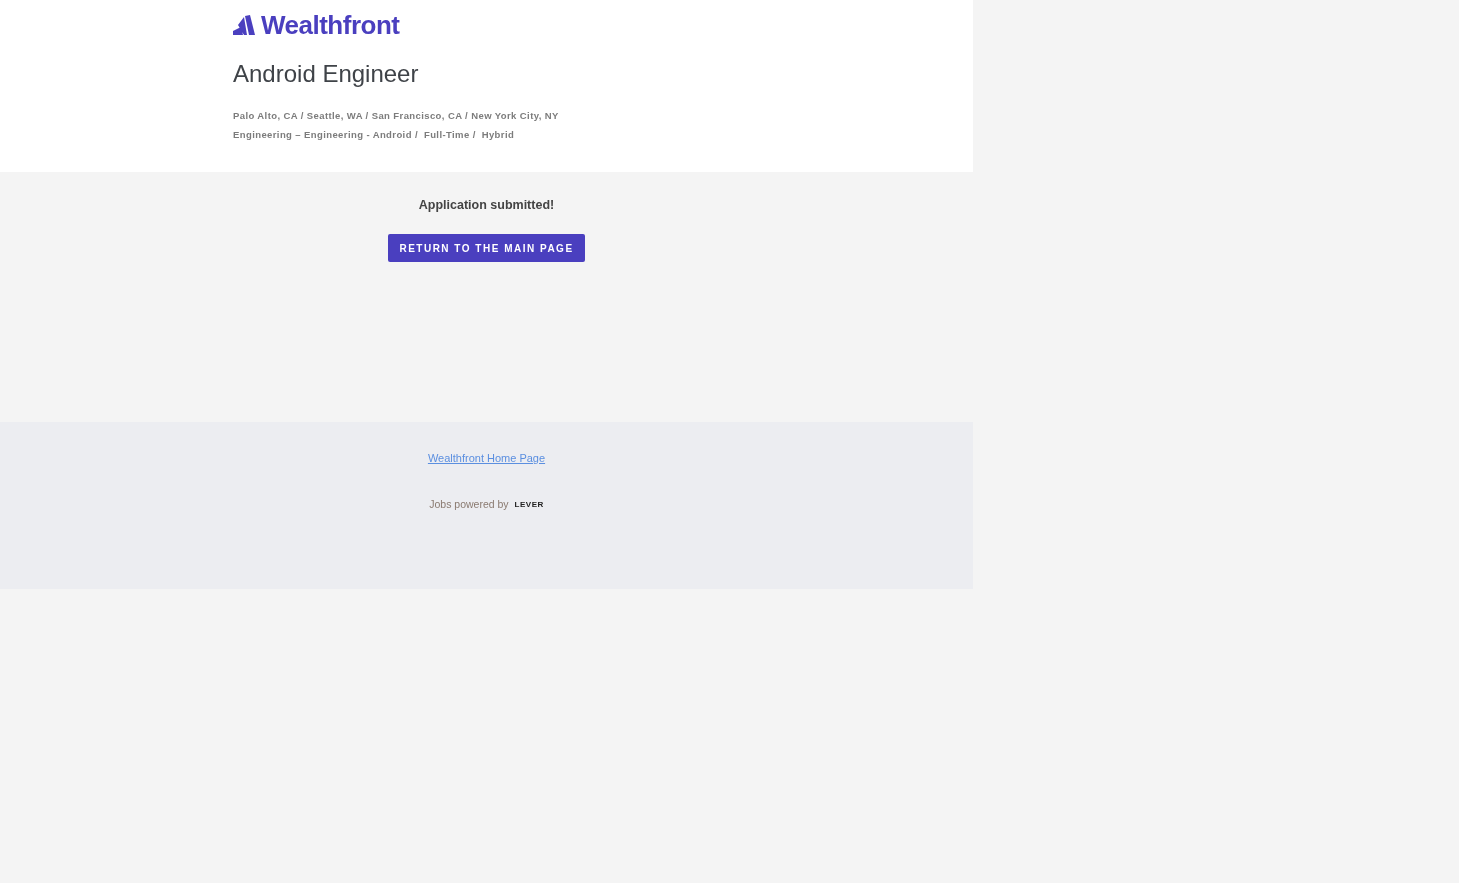  Describe the element at coordinates (486, 205) in the screenshot. I see `confirmation-message: Application submitted!` at that location.